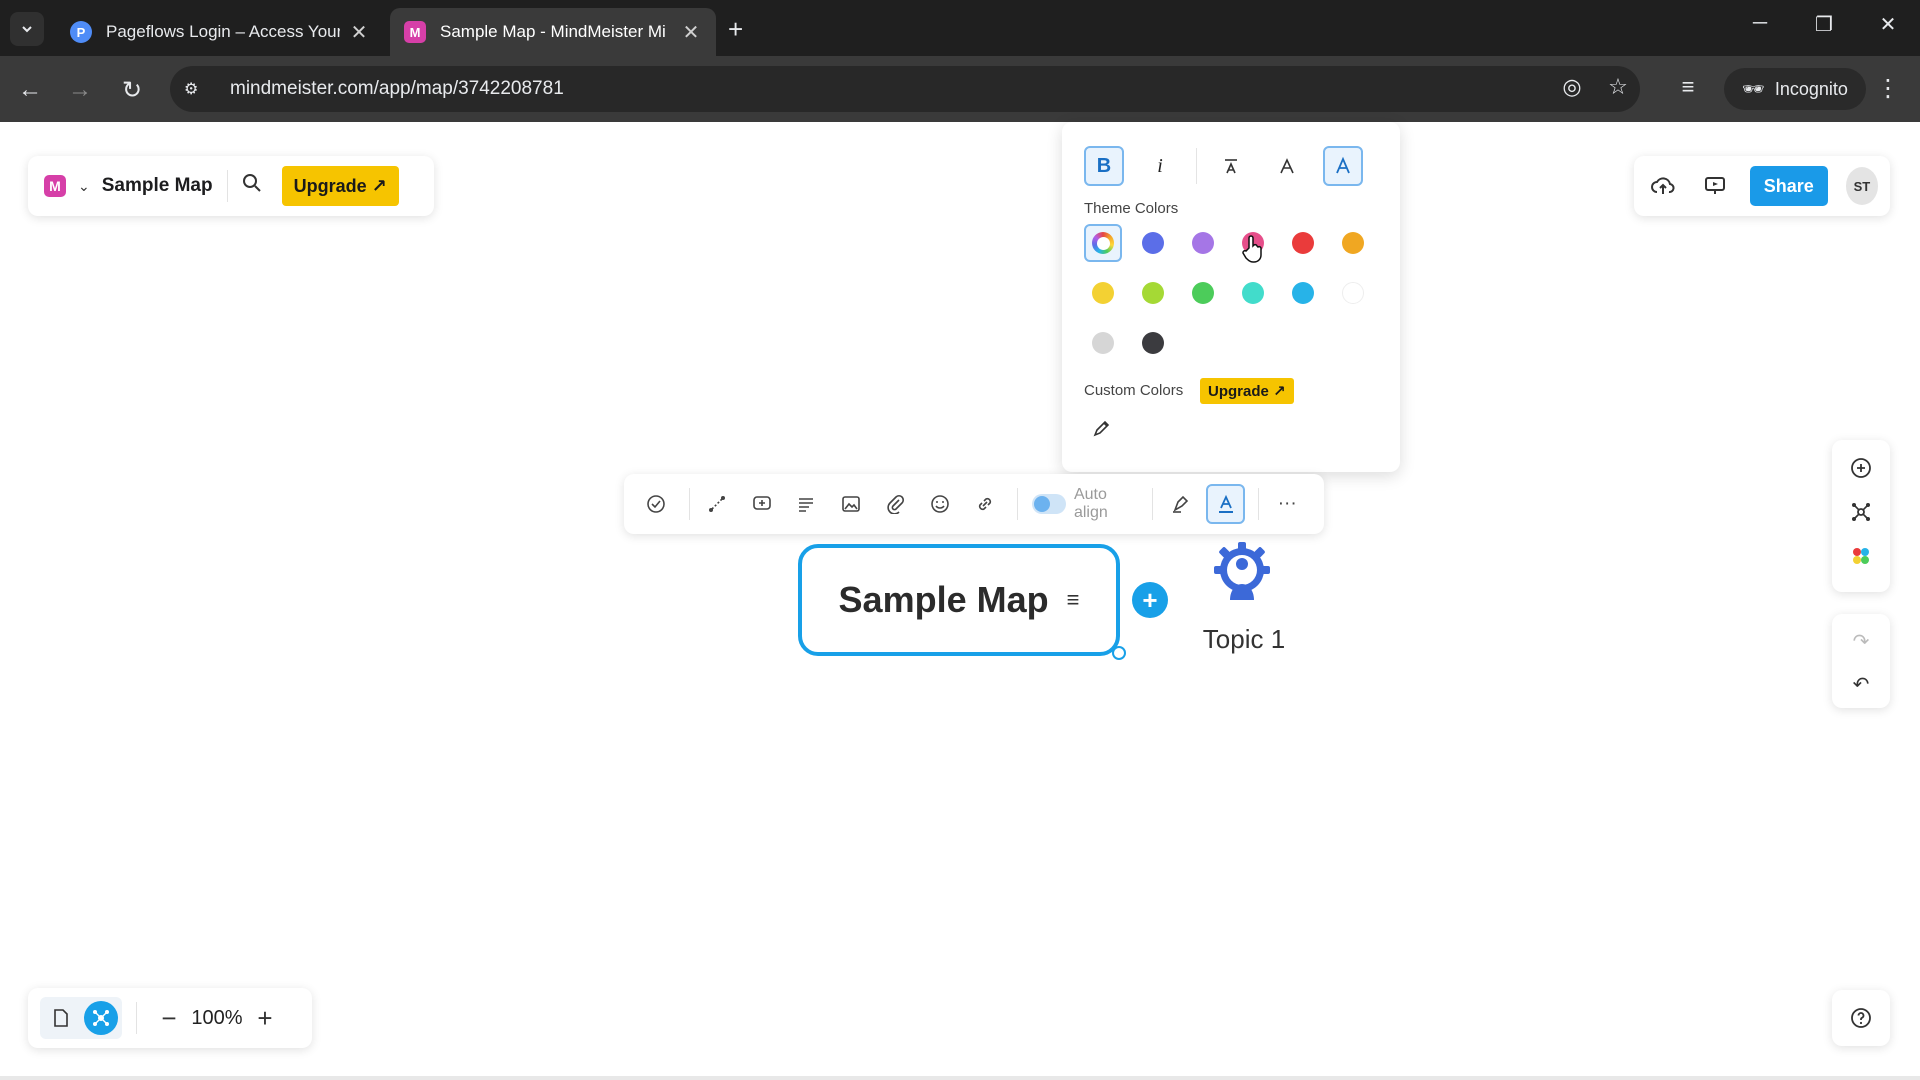 Image resolution: width=1920 pixels, height=1080 pixels. I want to click on add-circle-icon, so click(1861, 468).